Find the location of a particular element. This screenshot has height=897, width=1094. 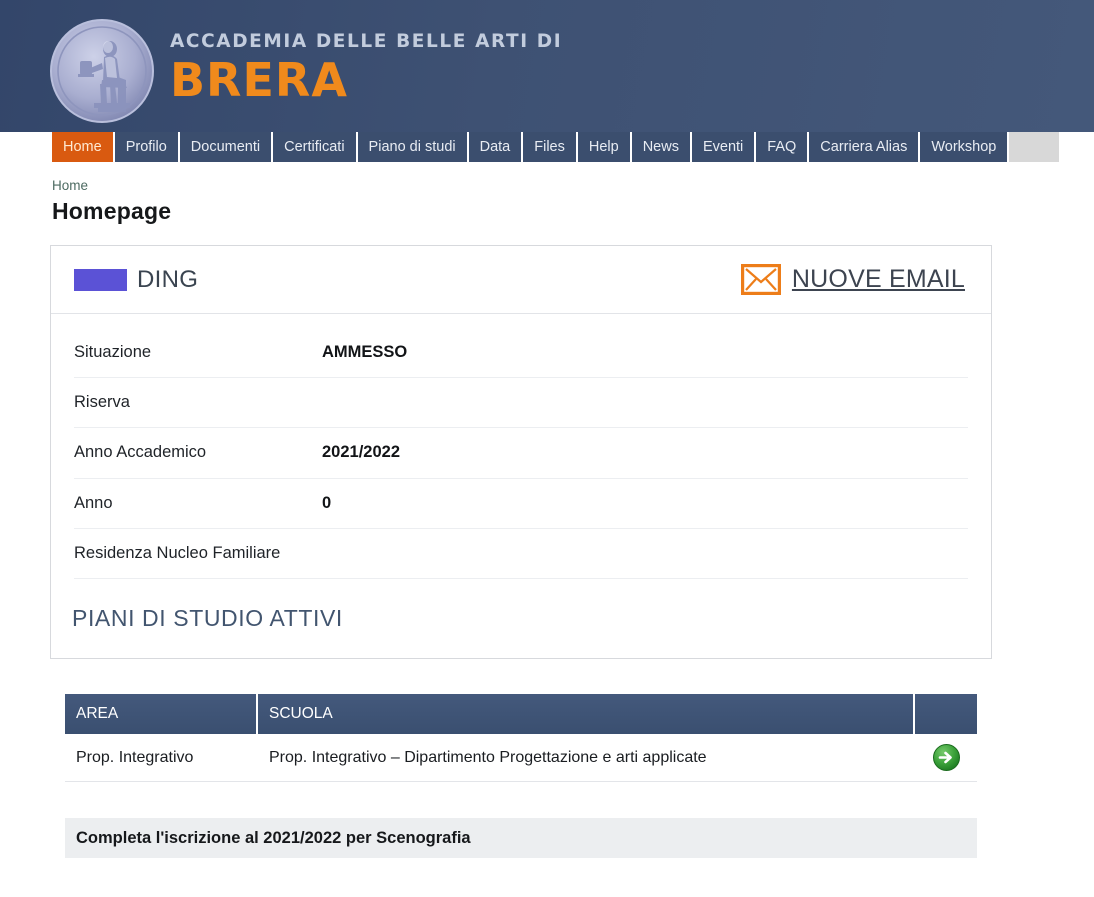

cell-area: Prop. Integrativo is located at coordinates (135, 757).